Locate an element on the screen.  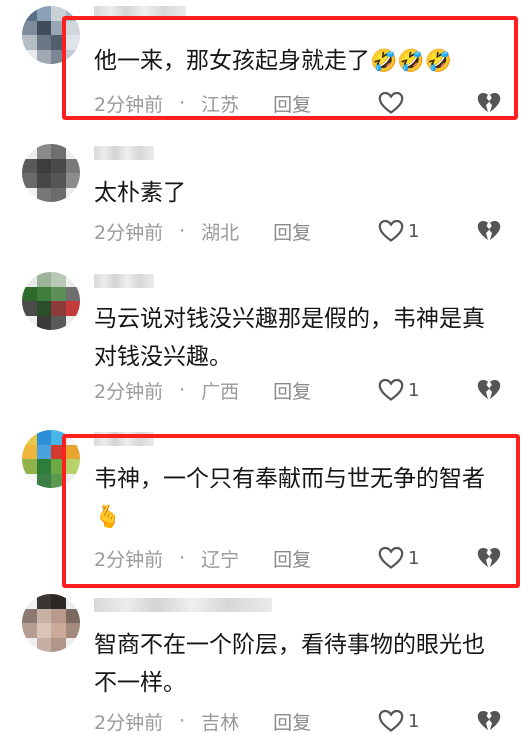
comment-meta: 2分钟前 · 湖北 回复 1 is located at coordinates (298, 231).